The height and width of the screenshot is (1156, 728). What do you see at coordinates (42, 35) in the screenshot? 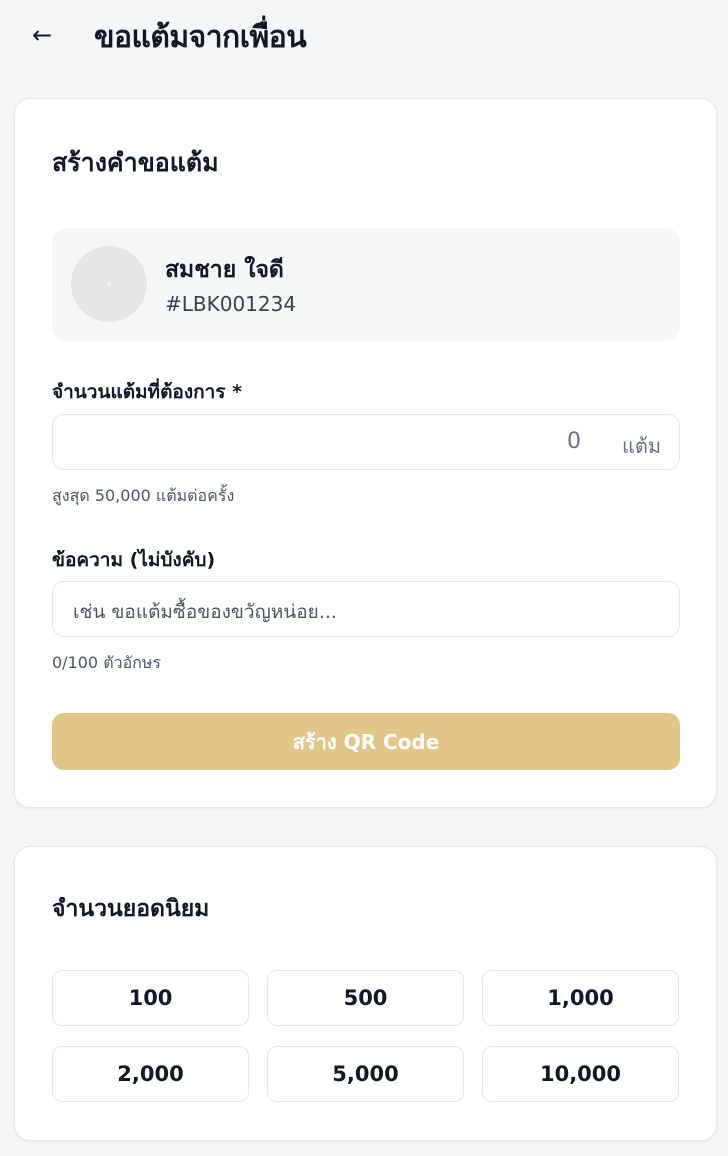
I see `back-arrow-icon: ←` at bounding box center [42, 35].